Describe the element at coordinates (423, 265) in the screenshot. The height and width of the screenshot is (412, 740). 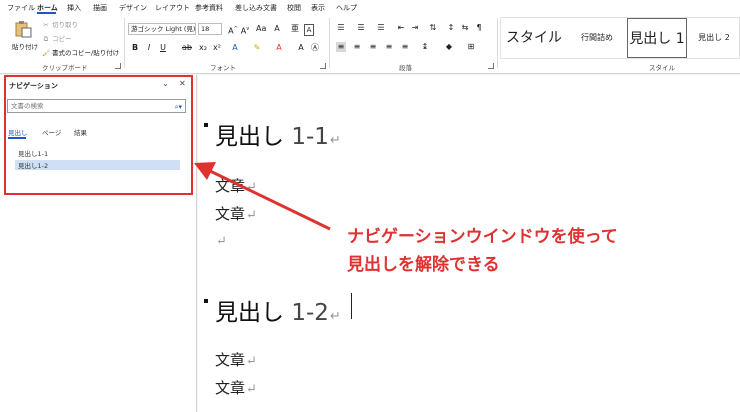
I see `annotation-text-line-2: 見出しを解除できる` at that location.